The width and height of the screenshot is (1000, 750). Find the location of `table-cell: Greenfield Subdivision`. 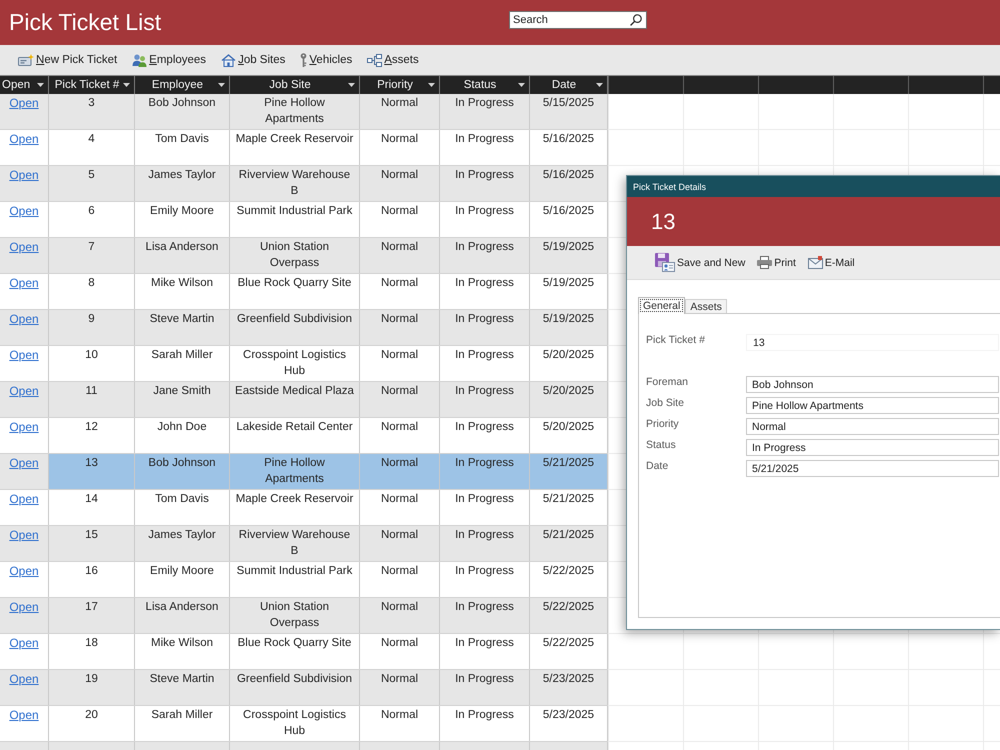

table-cell: Greenfield Subdivision is located at coordinates (295, 687).